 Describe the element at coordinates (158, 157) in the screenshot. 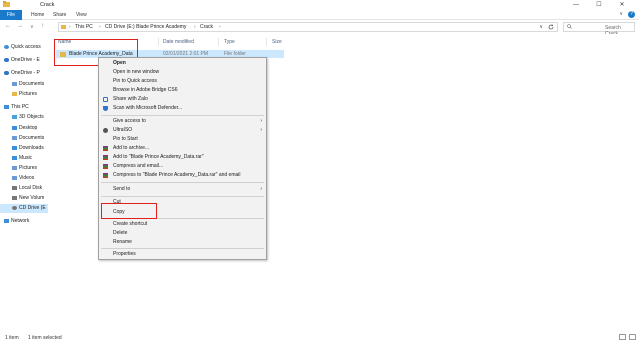

I see `menu-item-label: Add to "Blade Prince Academy_Data.rar"` at that location.